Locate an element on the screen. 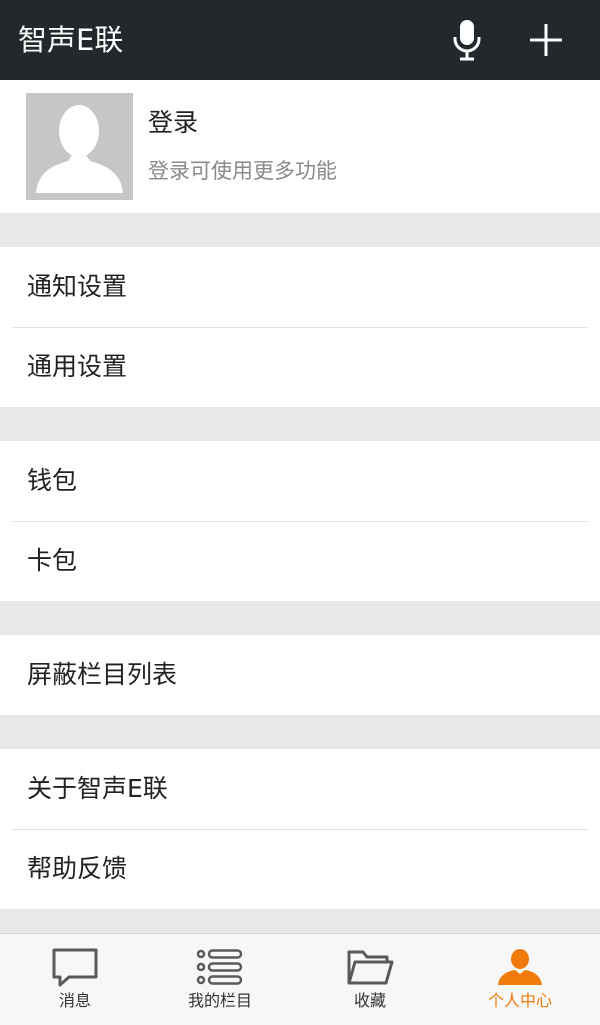 The image size is (600, 1025). tab-favorites: 收藏 is located at coordinates (370, 979).